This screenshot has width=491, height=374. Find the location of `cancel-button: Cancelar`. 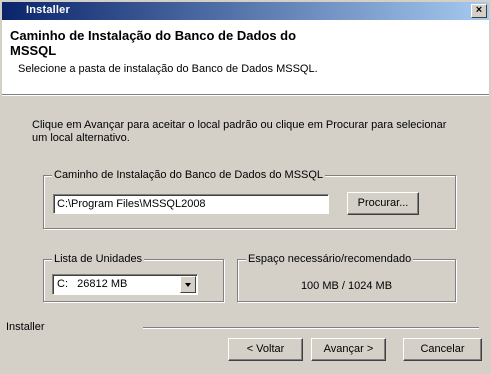

cancel-button: Cancelar is located at coordinates (442, 349).